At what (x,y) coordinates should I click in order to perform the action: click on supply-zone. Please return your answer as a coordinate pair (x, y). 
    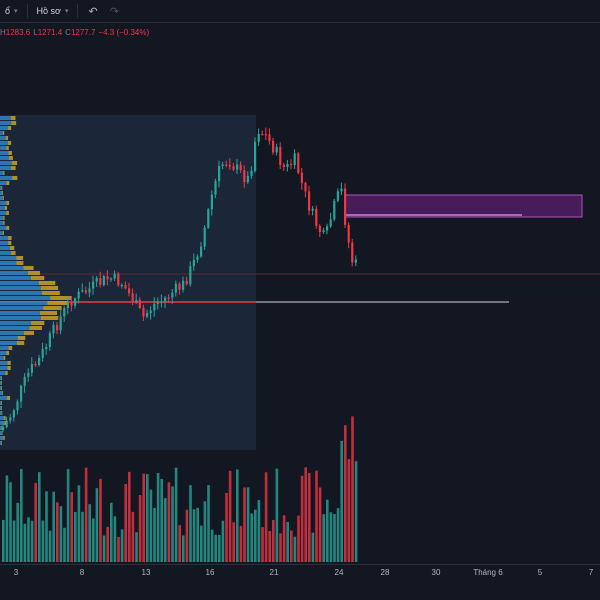
    Looking at the image, I should click on (463, 206).